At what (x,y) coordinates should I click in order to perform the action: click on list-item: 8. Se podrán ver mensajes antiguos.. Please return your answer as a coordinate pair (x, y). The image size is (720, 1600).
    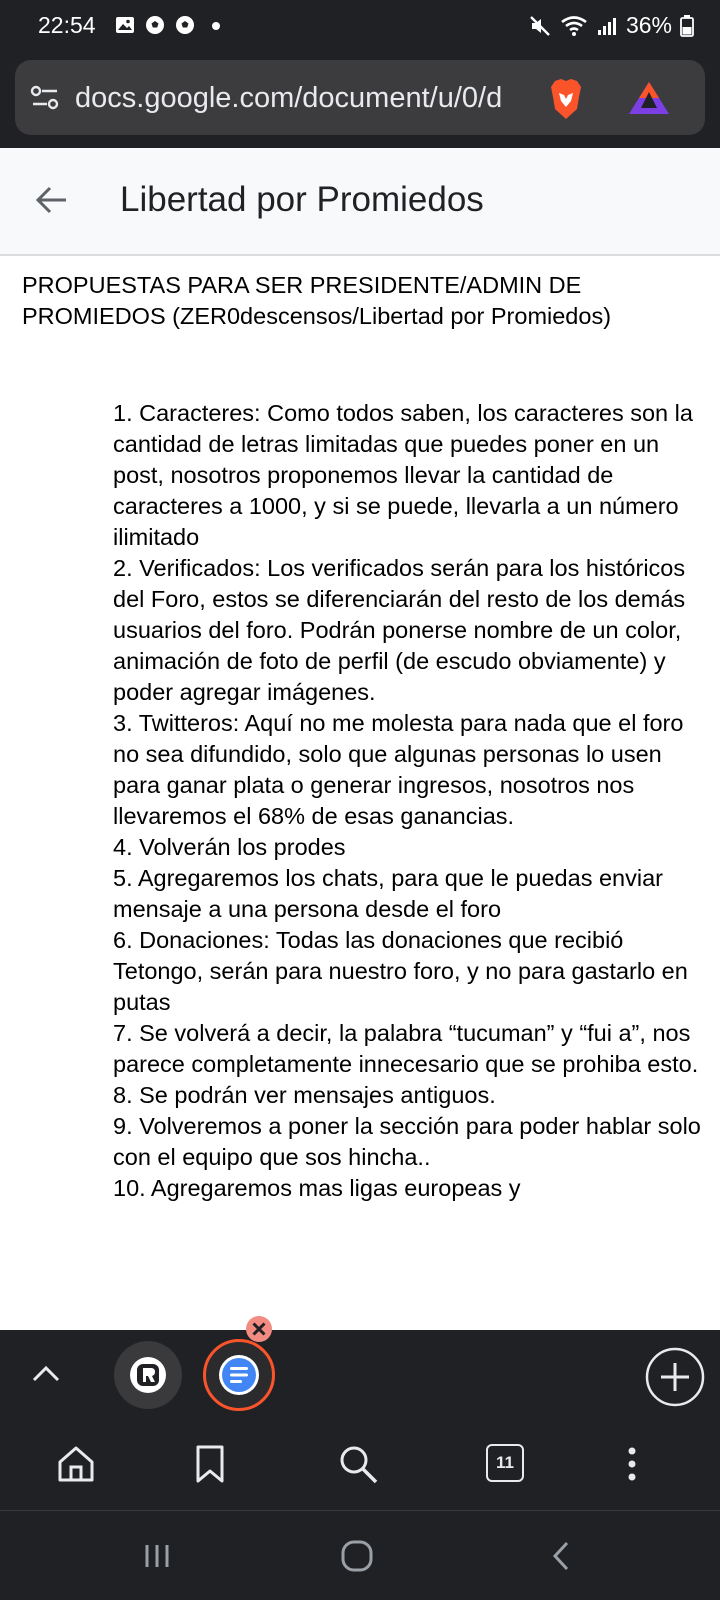
    Looking at the image, I should click on (304, 1095).